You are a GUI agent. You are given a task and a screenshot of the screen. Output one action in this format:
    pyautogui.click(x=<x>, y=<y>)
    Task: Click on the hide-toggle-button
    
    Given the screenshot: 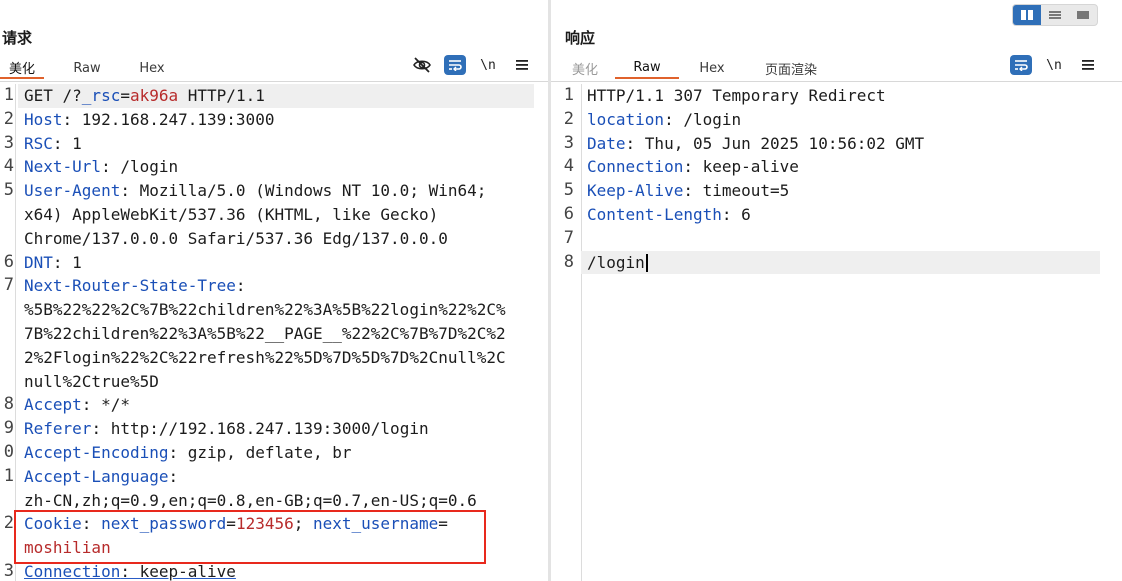 What is the action you would take?
    pyautogui.click(x=422, y=65)
    